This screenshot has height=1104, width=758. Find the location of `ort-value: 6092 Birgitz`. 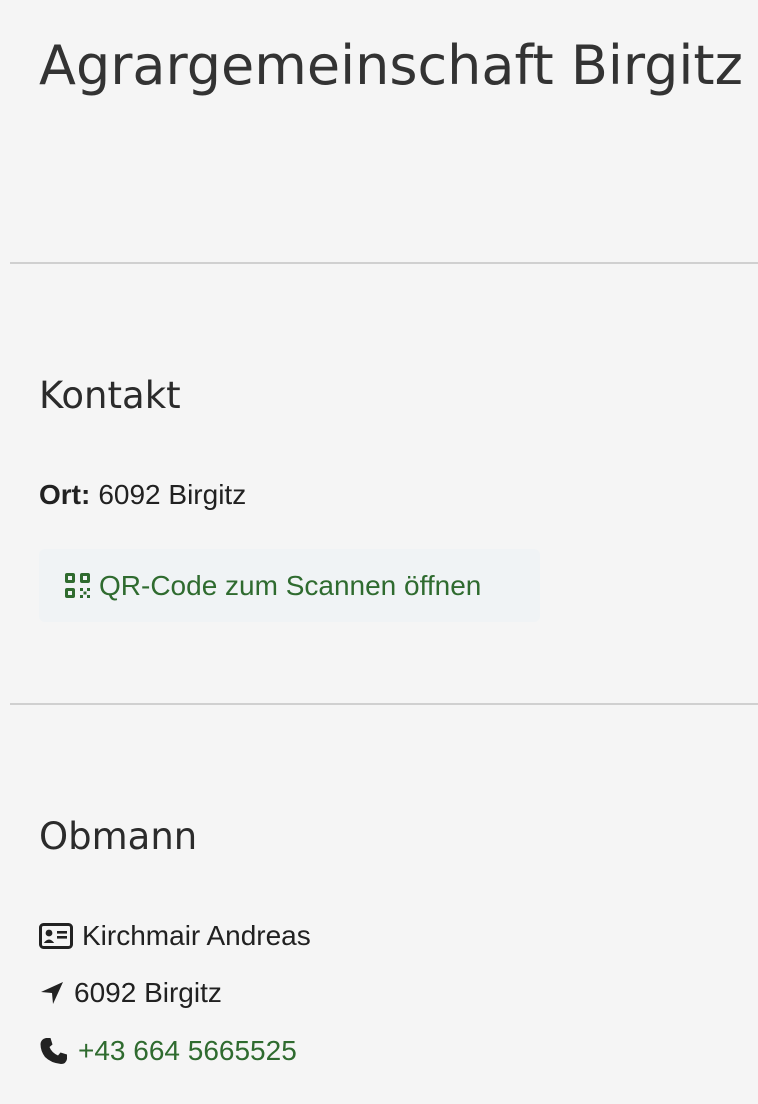

ort-value: 6092 Birgitz is located at coordinates (172, 494).